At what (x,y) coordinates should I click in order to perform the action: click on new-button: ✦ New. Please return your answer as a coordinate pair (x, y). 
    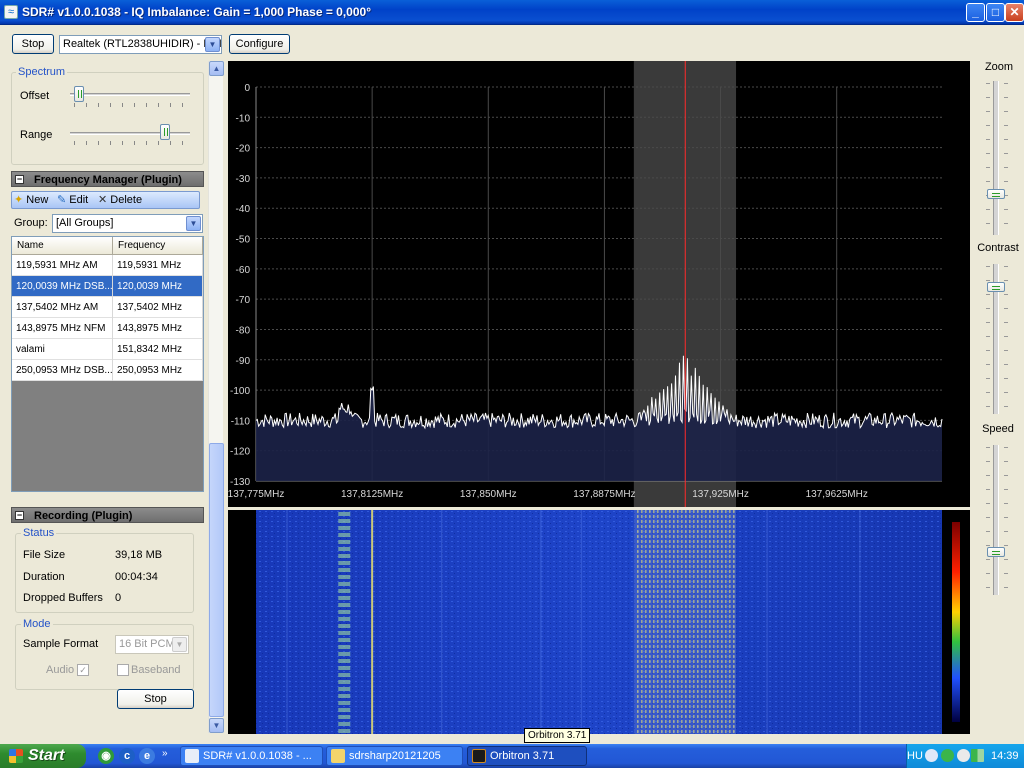
    Looking at the image, I should click on (31, 200).